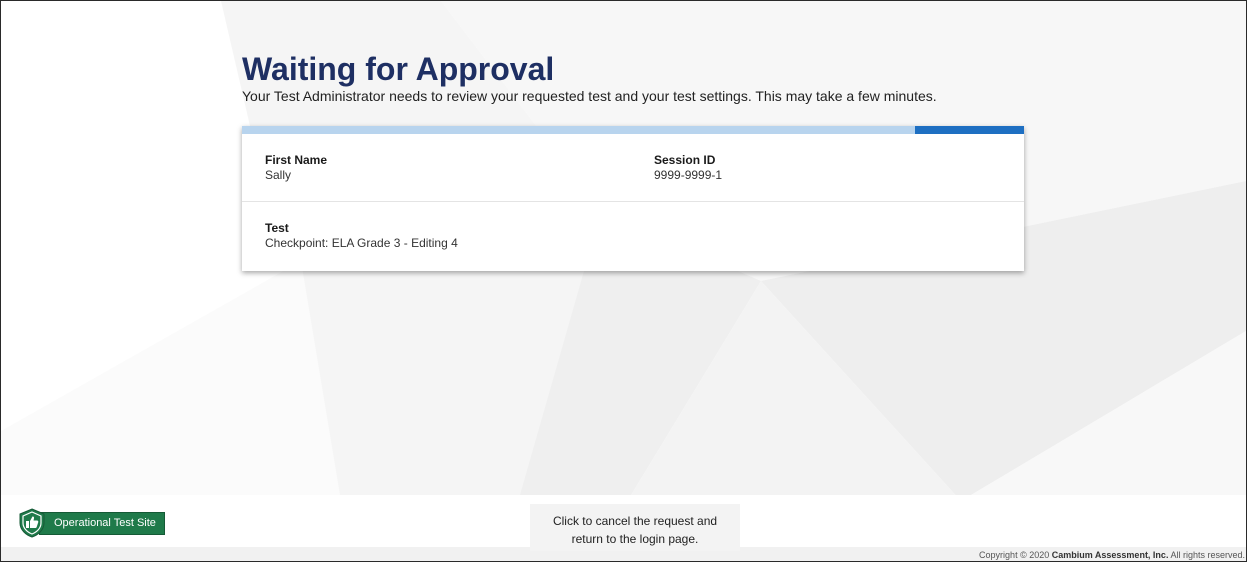  I want to click on approval-progress-bar, so click(633, 130).